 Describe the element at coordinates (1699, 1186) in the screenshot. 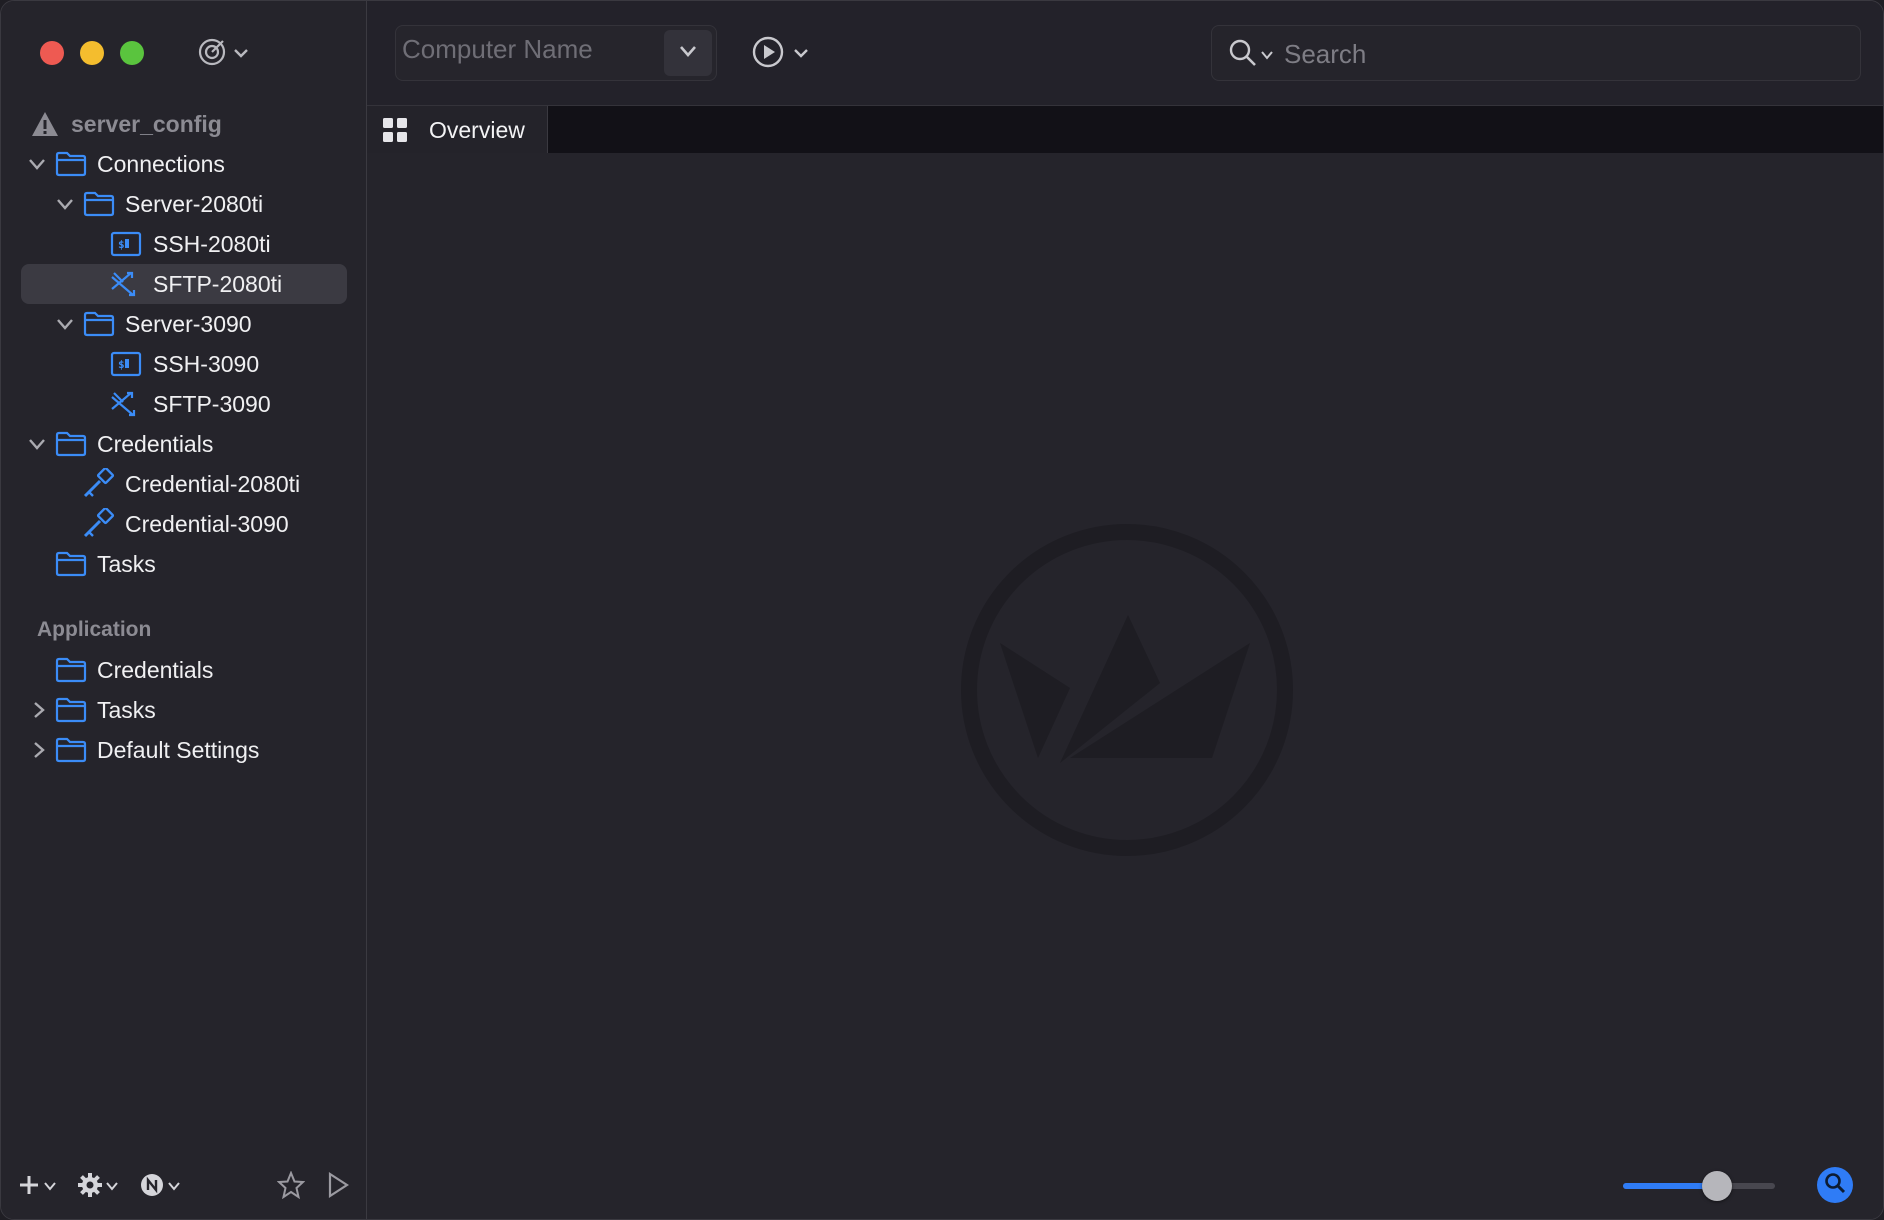

I see `zoom-slider` at that location.